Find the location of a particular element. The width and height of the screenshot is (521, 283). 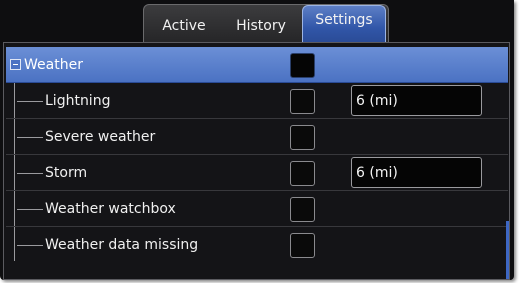

list-item-weather-watchbox: Weather watchbox is located at coordinates (257, 209).